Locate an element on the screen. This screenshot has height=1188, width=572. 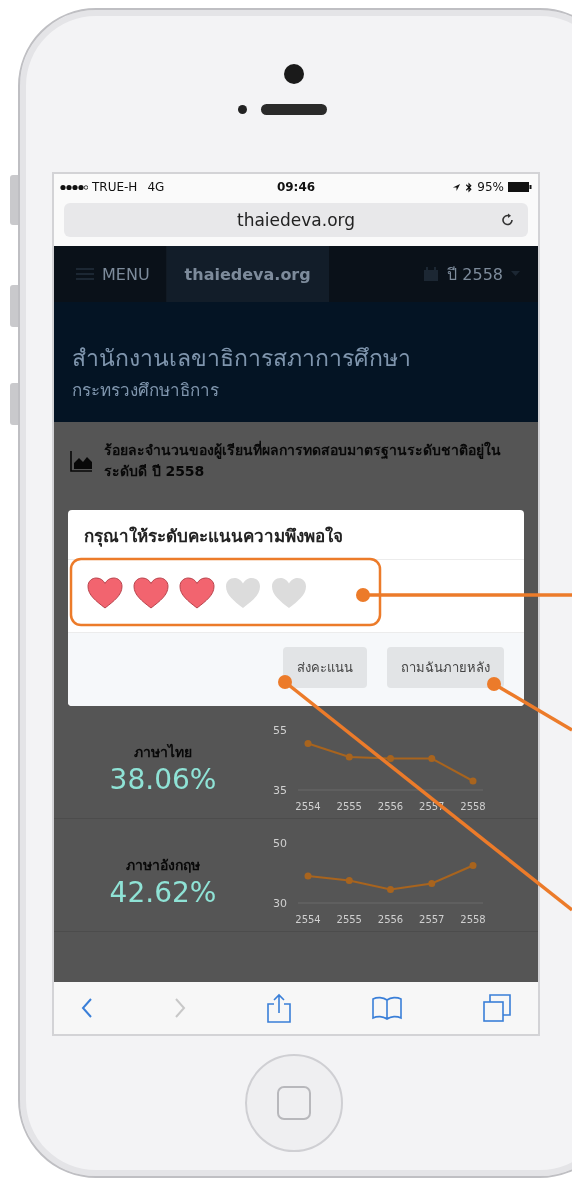
year-dropdown: ปี 2558 is located at coordinates (480, 274).